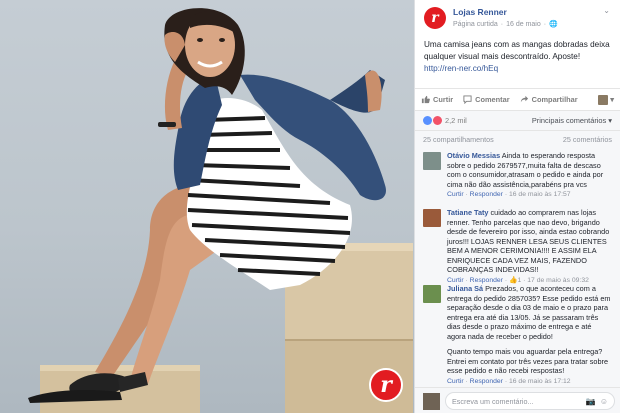 Image resolution: width=620 pixels, height=413 pixels. I want to click on comment-meta: Curtir · Responder · 16 de maio às 17:12, so click(509, 381).